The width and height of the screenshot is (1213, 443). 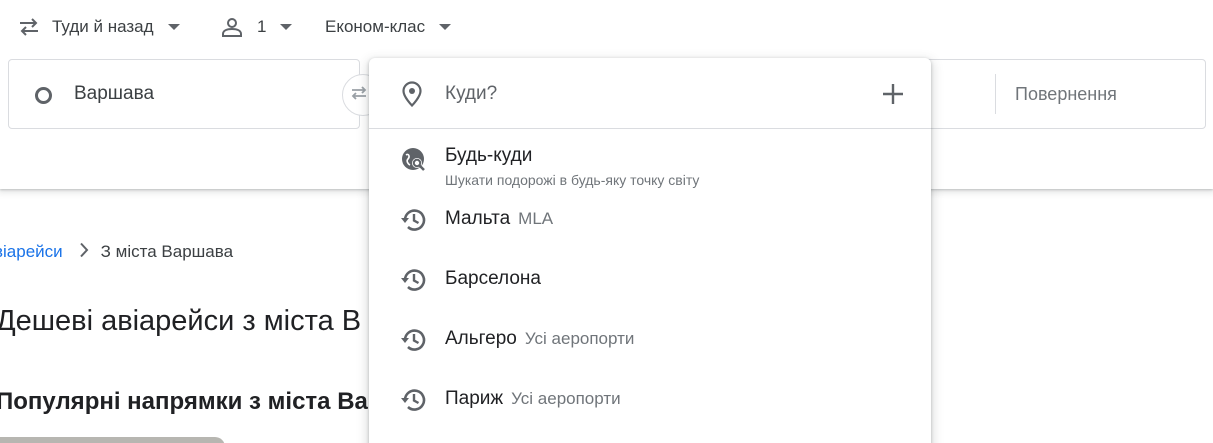 I want to click on suggestion-history-item: Барселона, so click(x=650, y=279).